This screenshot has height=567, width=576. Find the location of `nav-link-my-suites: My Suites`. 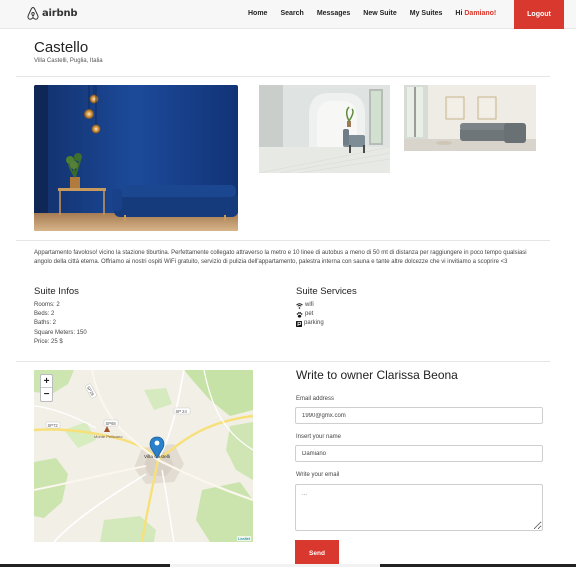

nav-link-my-suites: My Suites is located at coordinates (426, 13).